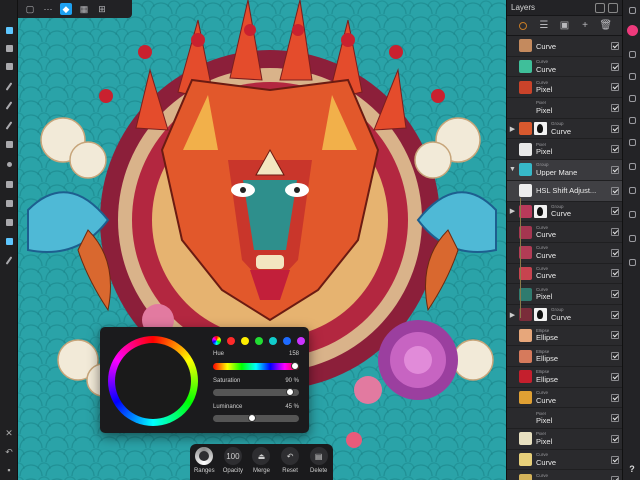  I want to click on layer-stack-icon: ☰, so click(543, 25).